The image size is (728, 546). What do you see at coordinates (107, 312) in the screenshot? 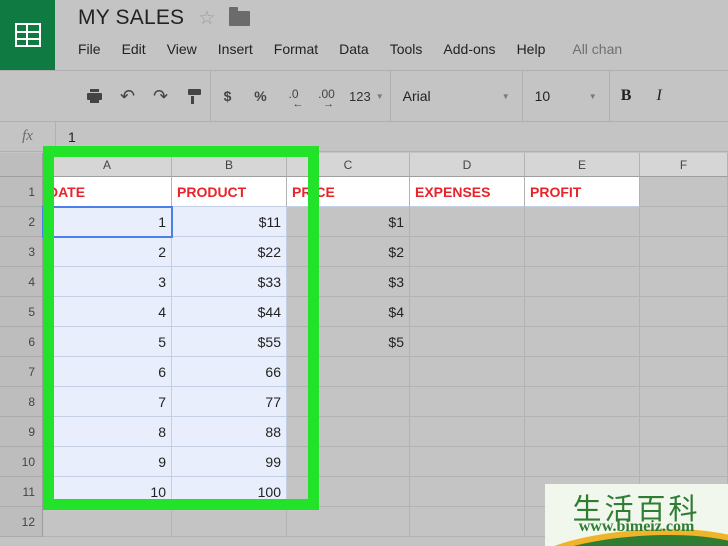
I see `cell-A5: 4` at bounding box center [107, 312].